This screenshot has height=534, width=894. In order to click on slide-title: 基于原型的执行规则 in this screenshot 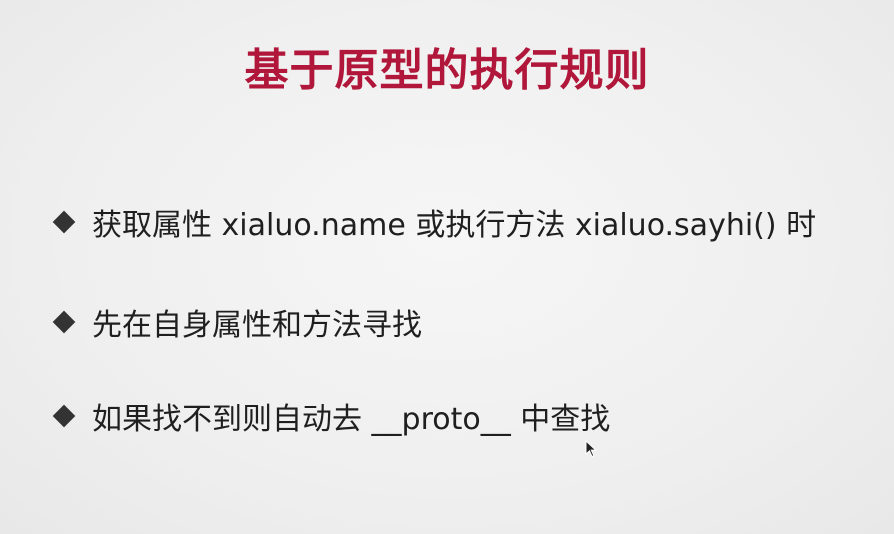, I will do `click(447, 70)`.